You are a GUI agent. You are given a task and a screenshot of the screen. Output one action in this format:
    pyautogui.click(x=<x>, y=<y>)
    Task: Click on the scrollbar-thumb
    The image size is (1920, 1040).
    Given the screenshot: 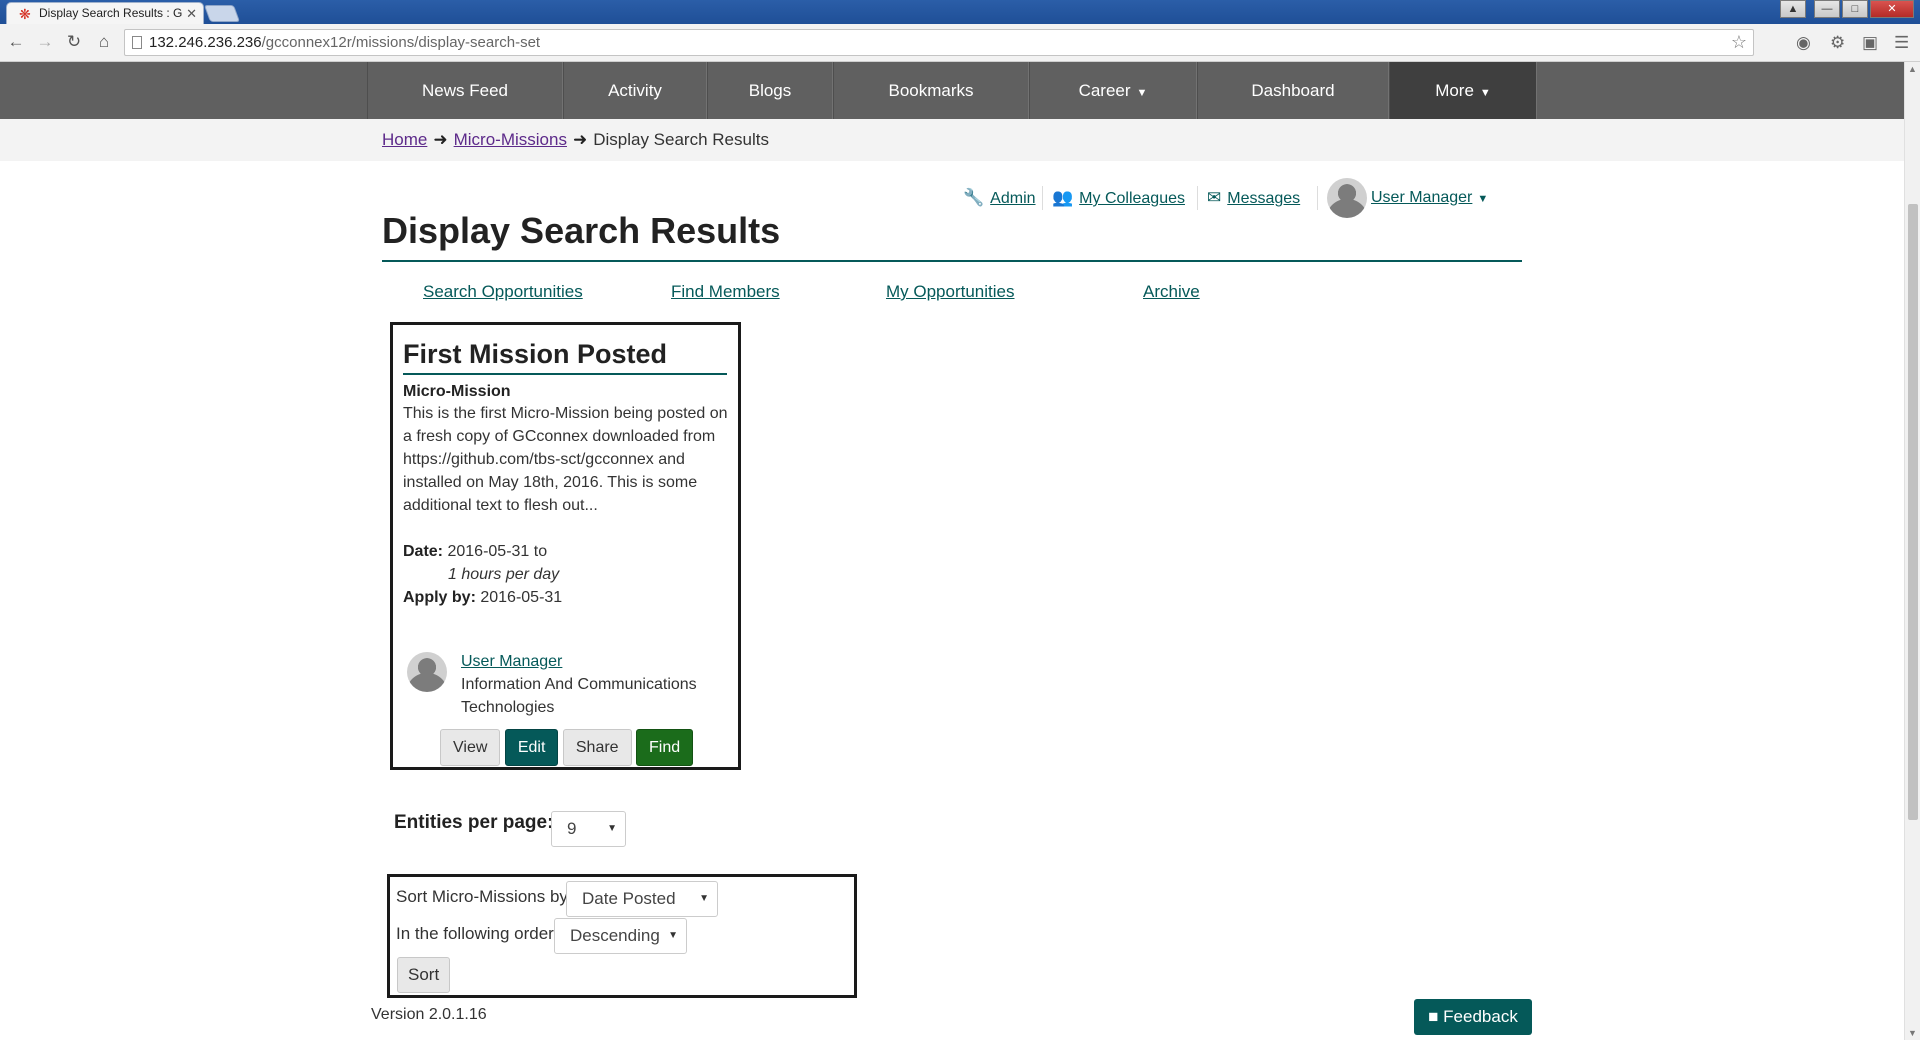 What is the action you would take?
    pyautogui.click(x=1913, y=512)
    